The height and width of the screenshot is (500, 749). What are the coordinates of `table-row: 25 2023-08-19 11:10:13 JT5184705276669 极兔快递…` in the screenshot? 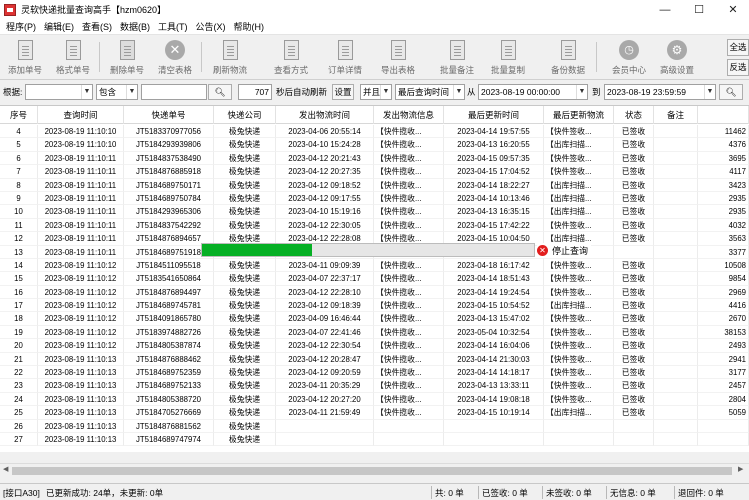 It's located at (374, 413).